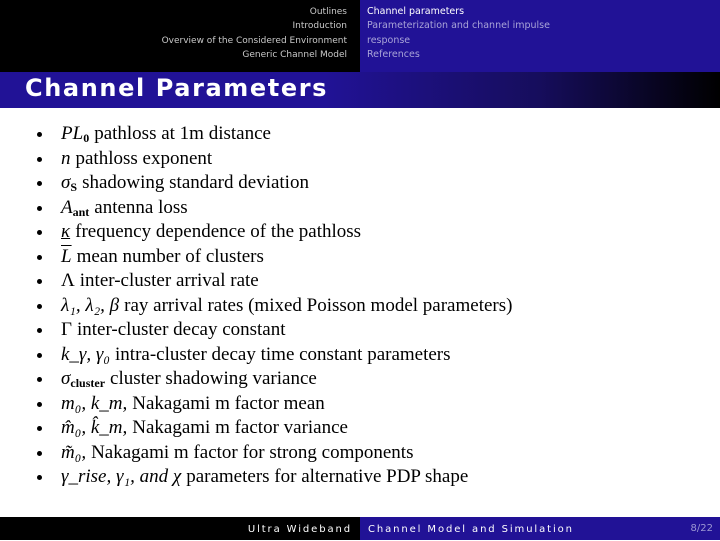 This screenshot has width=720, height=541. What do you see at coordinates (543, 12) in the screenshot?
I see `nav-channel-parameters: Channel parameters` at bounding box center [543, 12].